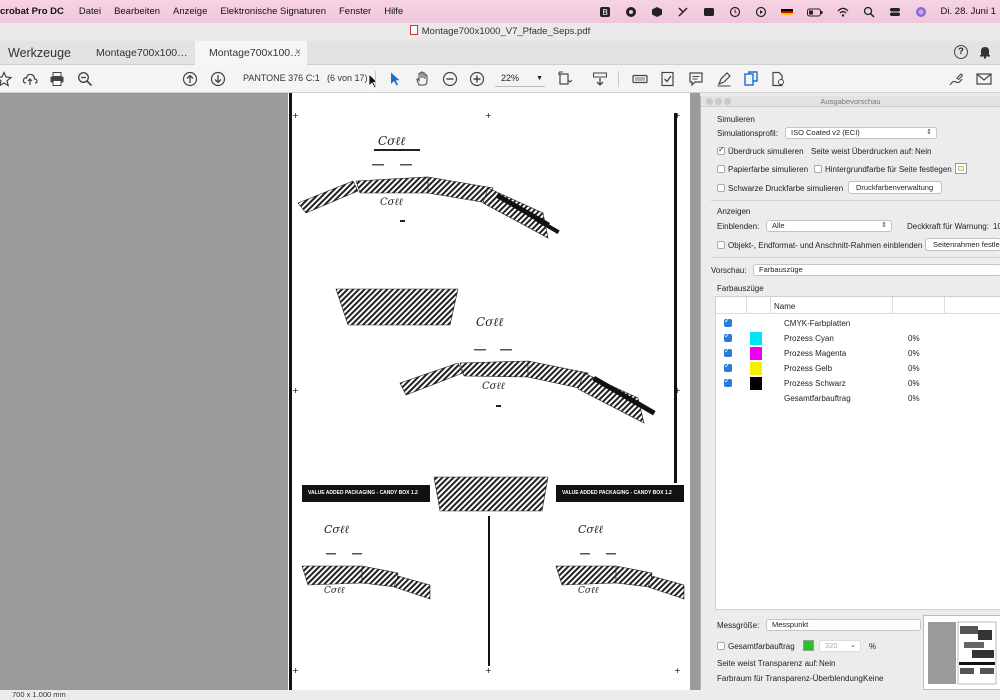 The image size is (1000, 700). I want to click on zoom-window-icon, so click(727, 101).